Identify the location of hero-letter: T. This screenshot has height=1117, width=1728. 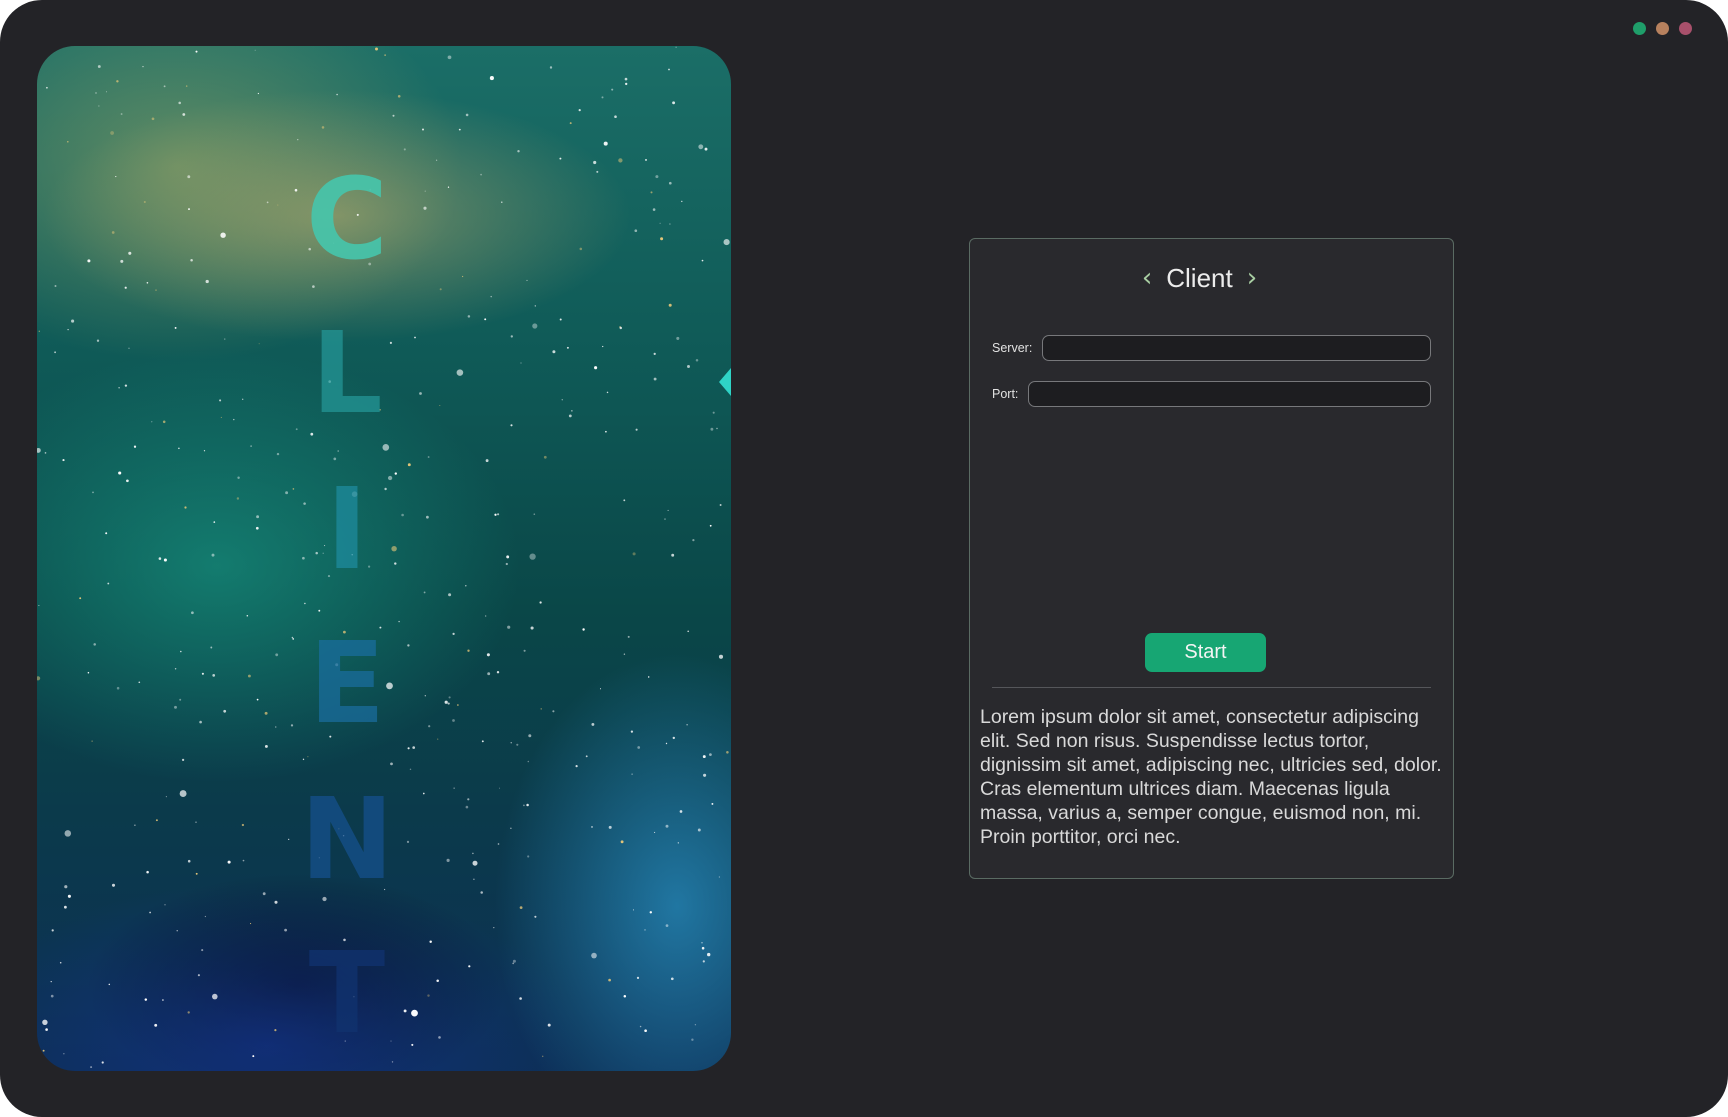
(347, 994).